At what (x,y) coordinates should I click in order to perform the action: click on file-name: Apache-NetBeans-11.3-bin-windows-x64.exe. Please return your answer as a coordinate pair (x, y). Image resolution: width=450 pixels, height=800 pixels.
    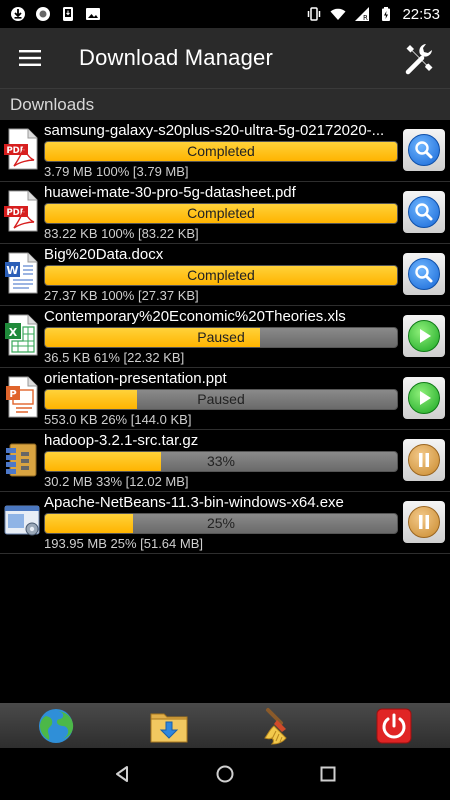
    Looking at the image, I should click on (194, 502).